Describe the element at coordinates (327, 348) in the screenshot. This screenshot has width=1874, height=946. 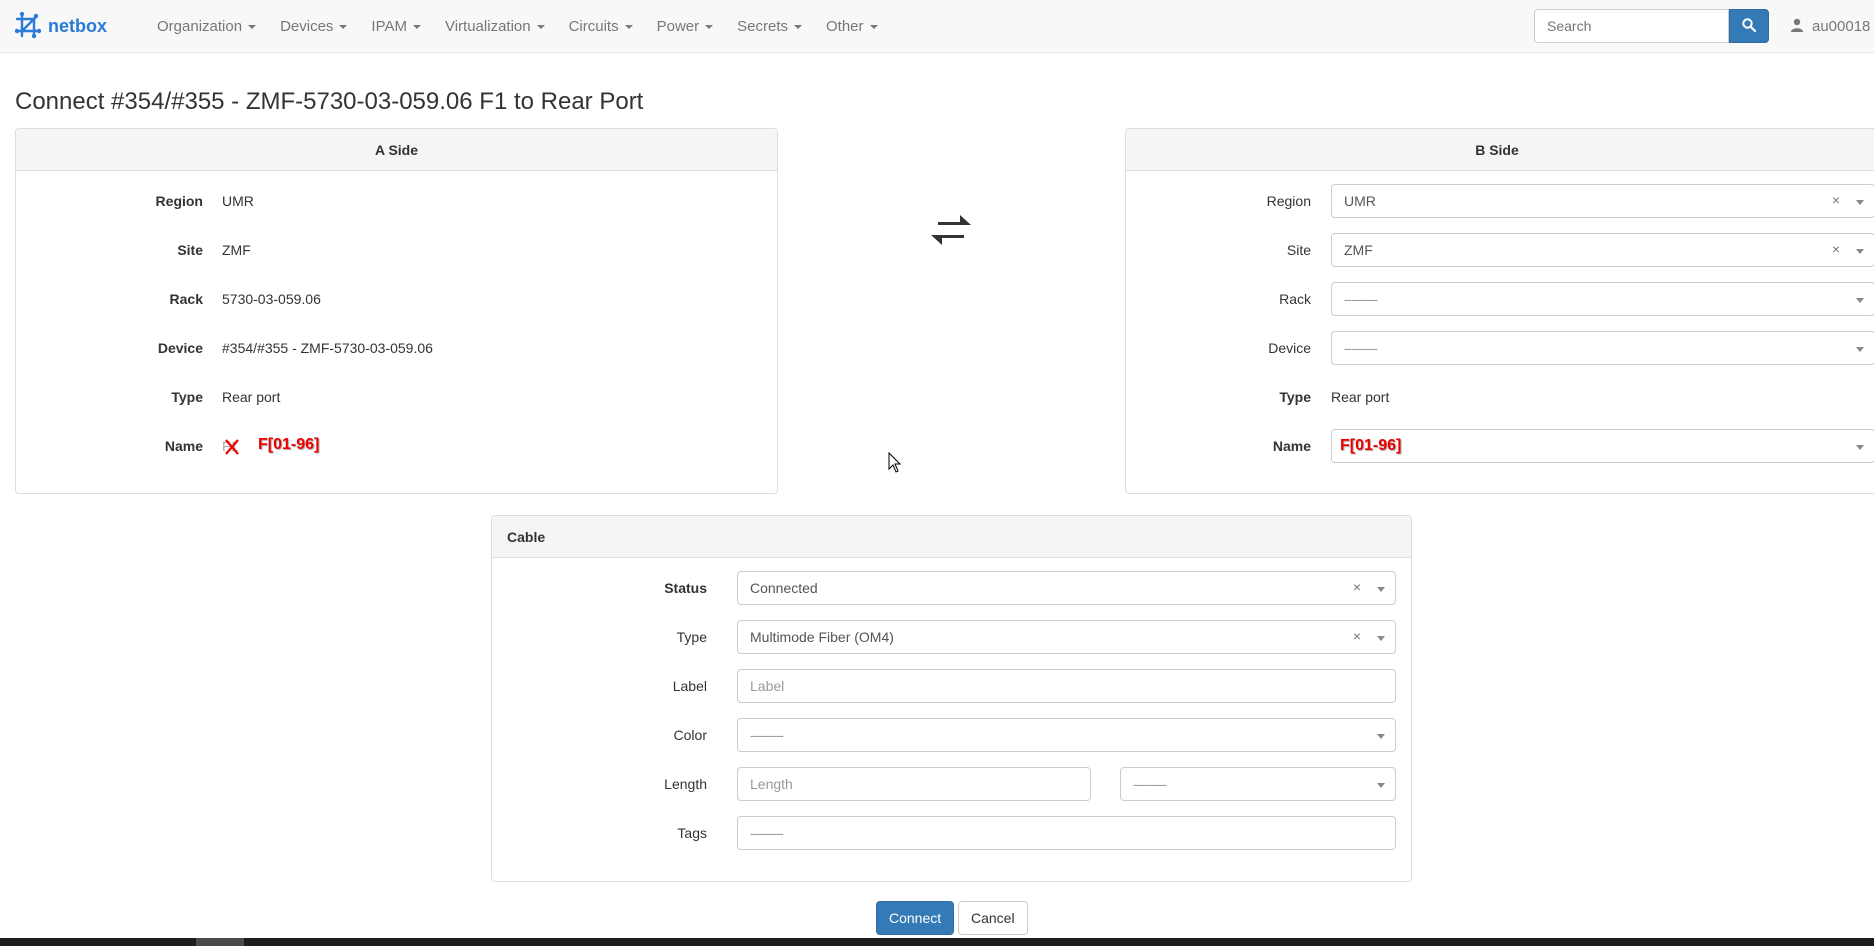
I see `a-device-value: #354/#355 - ZMF-5730-03-059.06` at that location.